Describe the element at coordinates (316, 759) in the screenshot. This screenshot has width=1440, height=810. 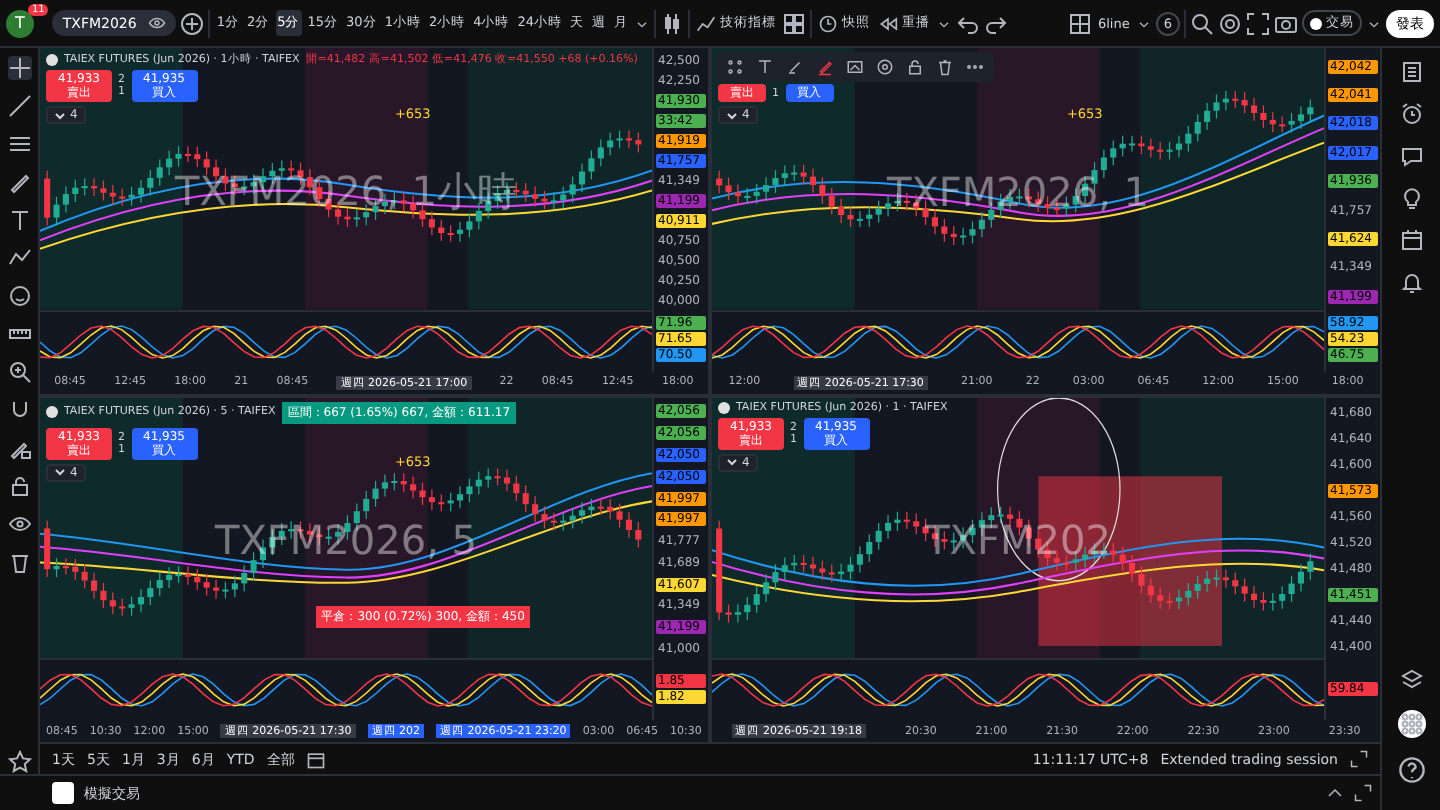
I see `calendar-range-icon` at that location.